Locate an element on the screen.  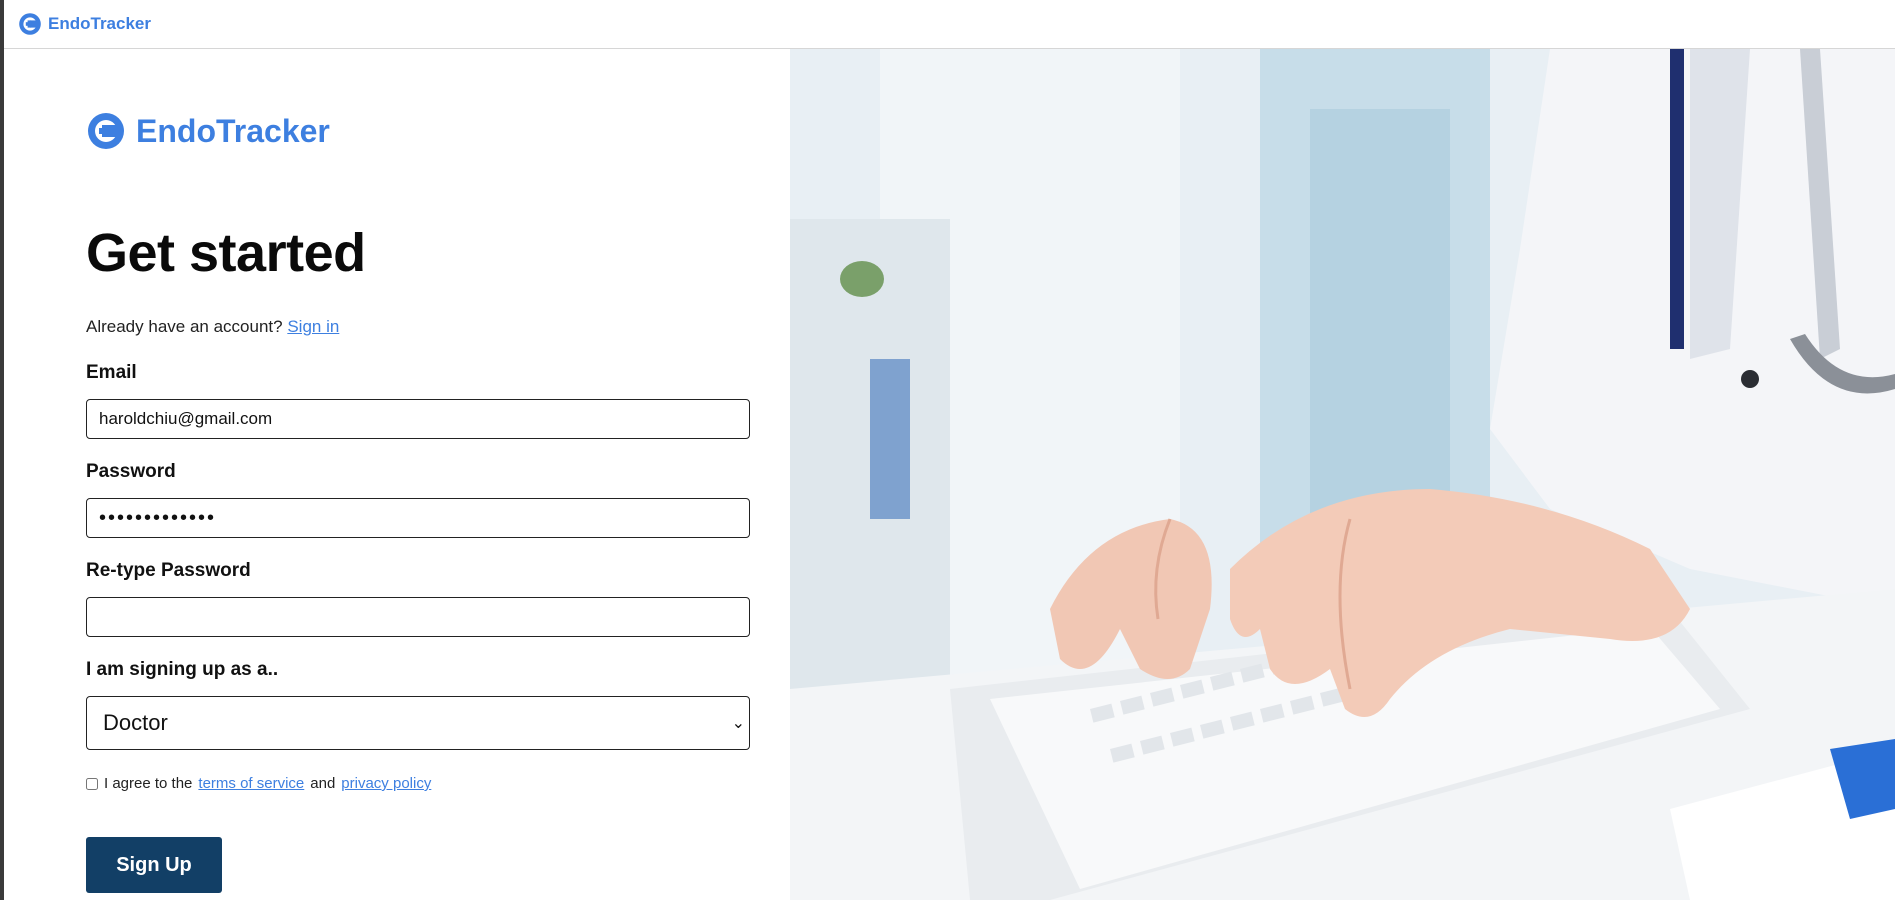
email-label: Email is located at coordinates (111, 372).